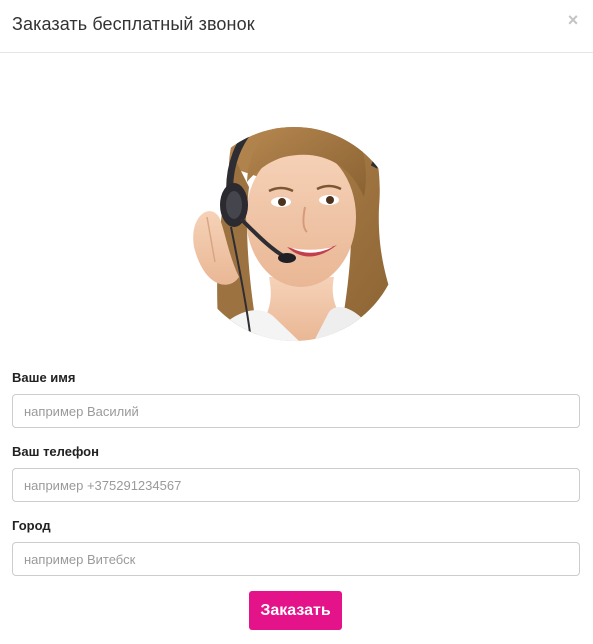  I want to click on name-label: Ваше имя, so click(44, 377).